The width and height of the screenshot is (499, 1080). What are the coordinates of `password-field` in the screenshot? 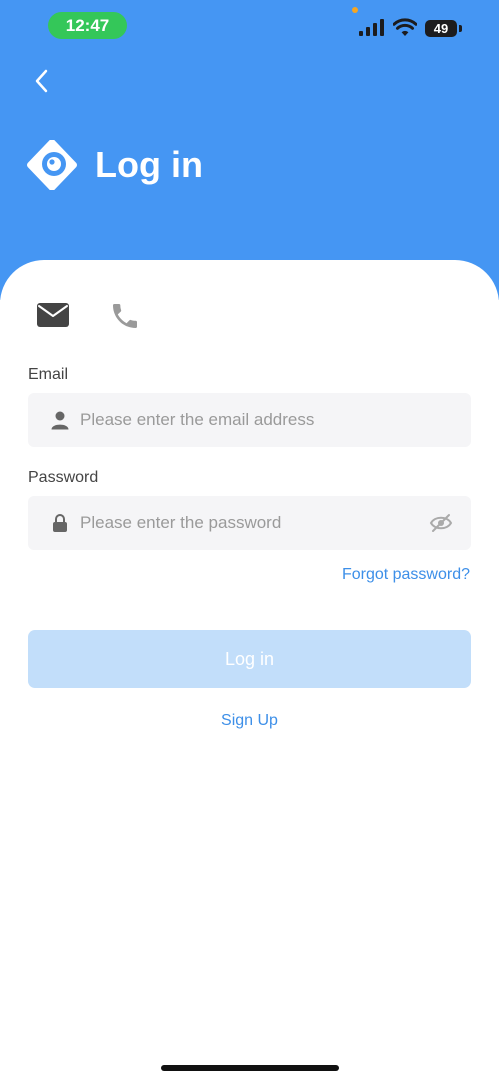 It's located at (249, 523).